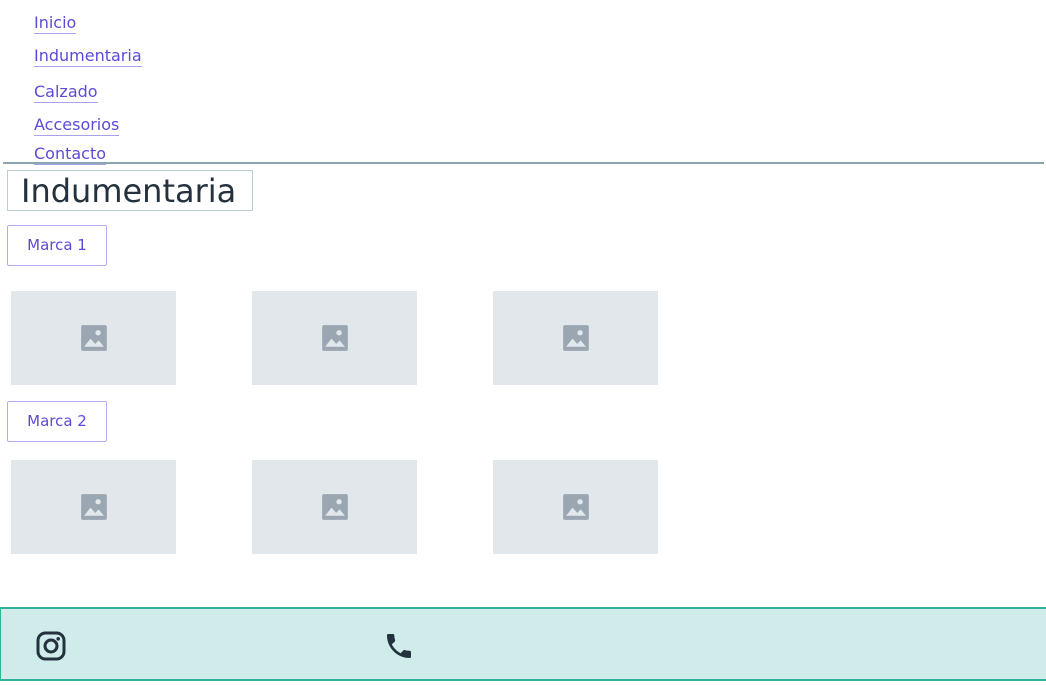  Describe the element at coordinates (523, 163) in the screenshot. I see `nav-divider` at that location.